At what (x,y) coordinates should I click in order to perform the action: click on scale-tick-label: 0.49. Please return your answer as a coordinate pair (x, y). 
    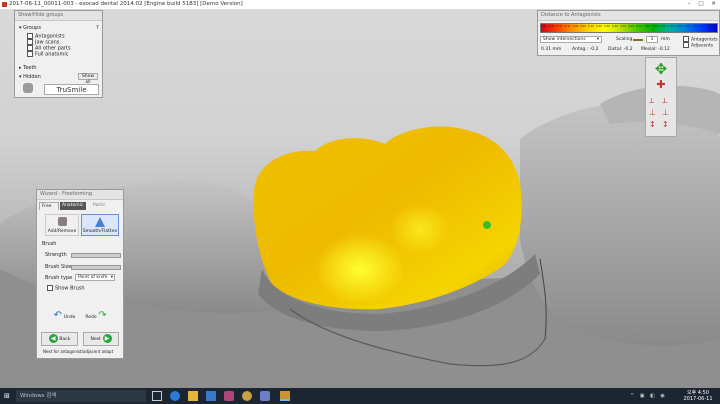
    Looking at the image, I should click on (615, 26).